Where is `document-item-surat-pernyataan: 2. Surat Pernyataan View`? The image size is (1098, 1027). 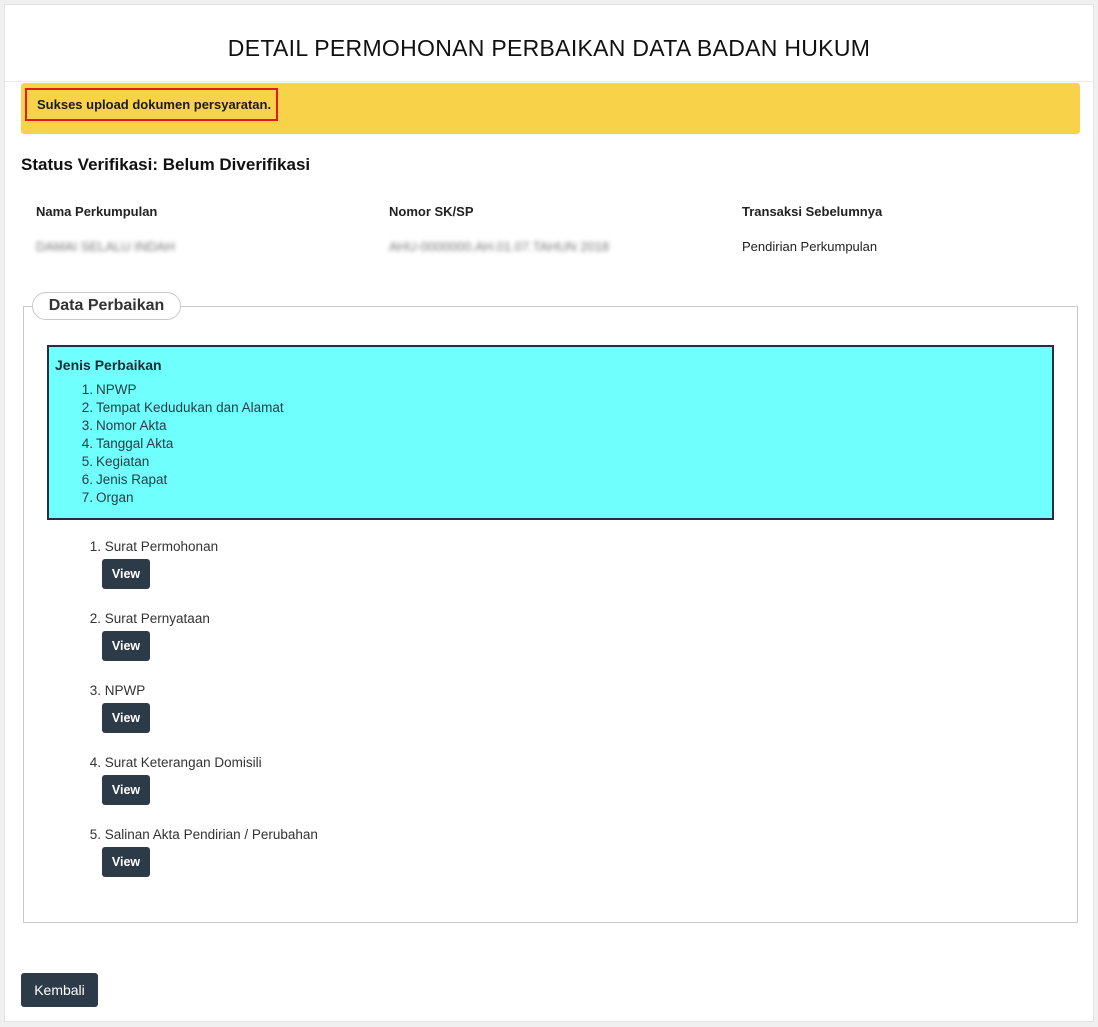
document-item-surat-pernyataan: 2. Surat Pernyataan View is located at coordinates (147, 636).